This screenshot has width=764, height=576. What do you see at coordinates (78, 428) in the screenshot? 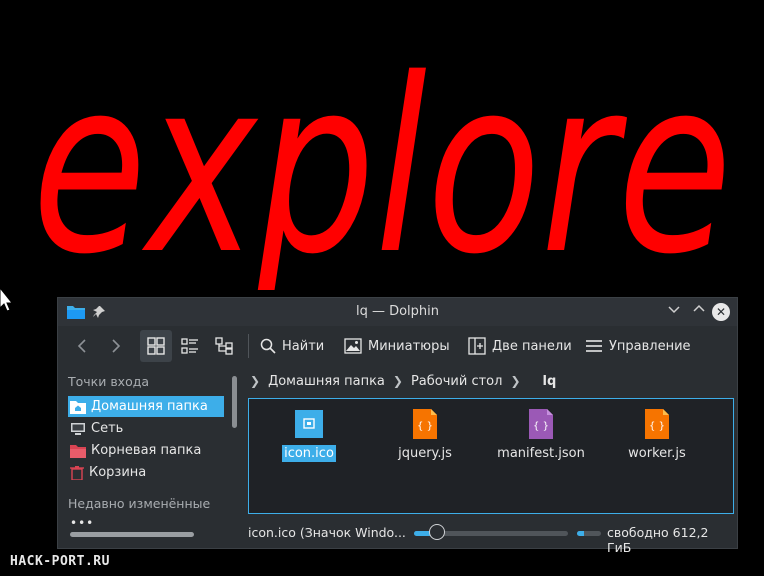
I see `network-icon` at bounding box center [78, 428].